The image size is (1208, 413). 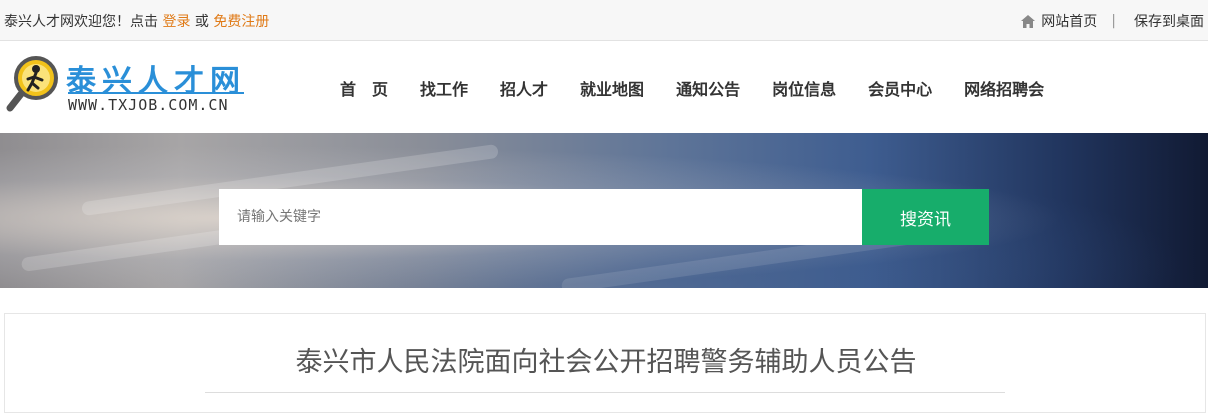 I want to click on magnifier-logo-icon, so click(x=32, y=84).